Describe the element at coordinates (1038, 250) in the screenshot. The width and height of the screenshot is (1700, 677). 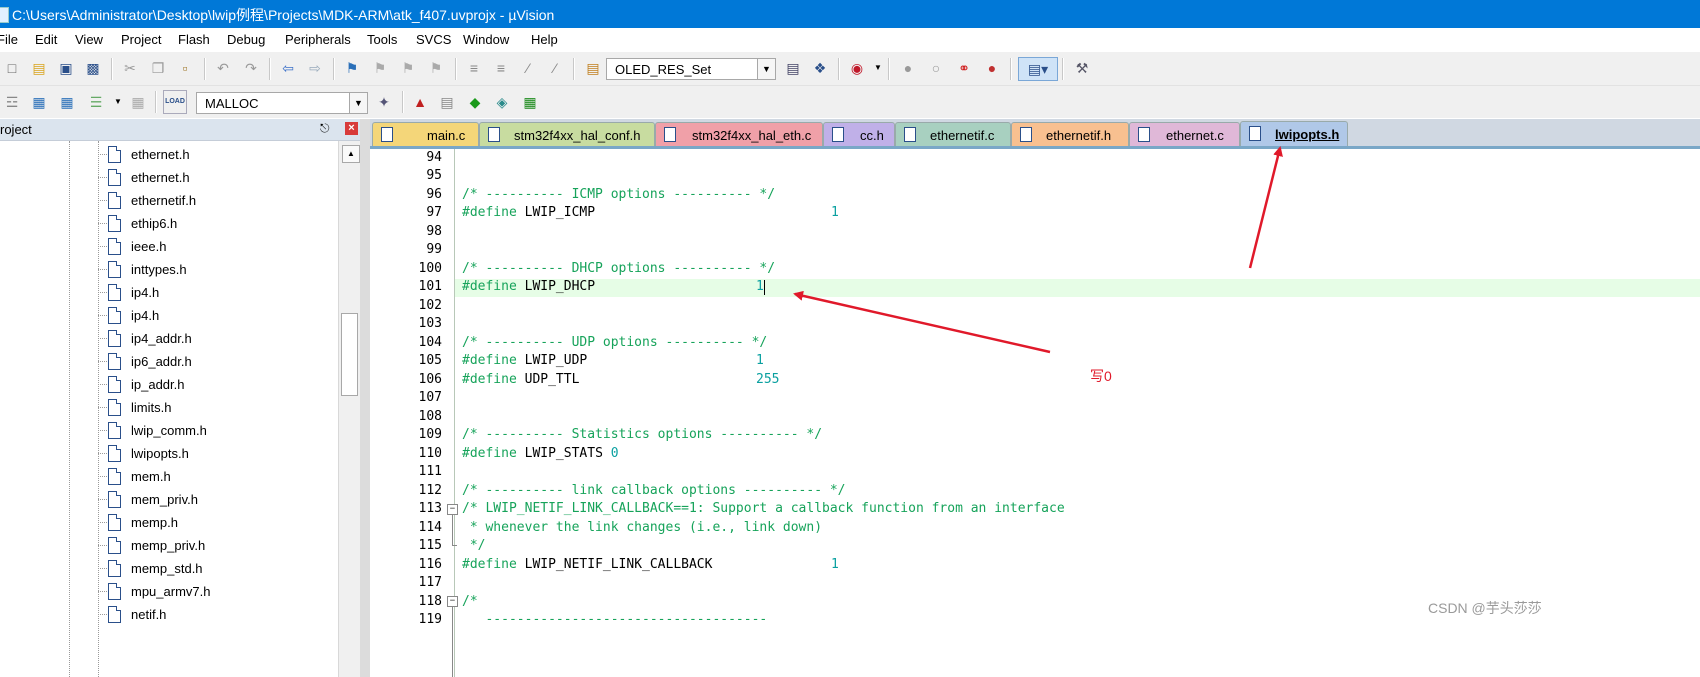
I see `annotation-arrows` at that location.